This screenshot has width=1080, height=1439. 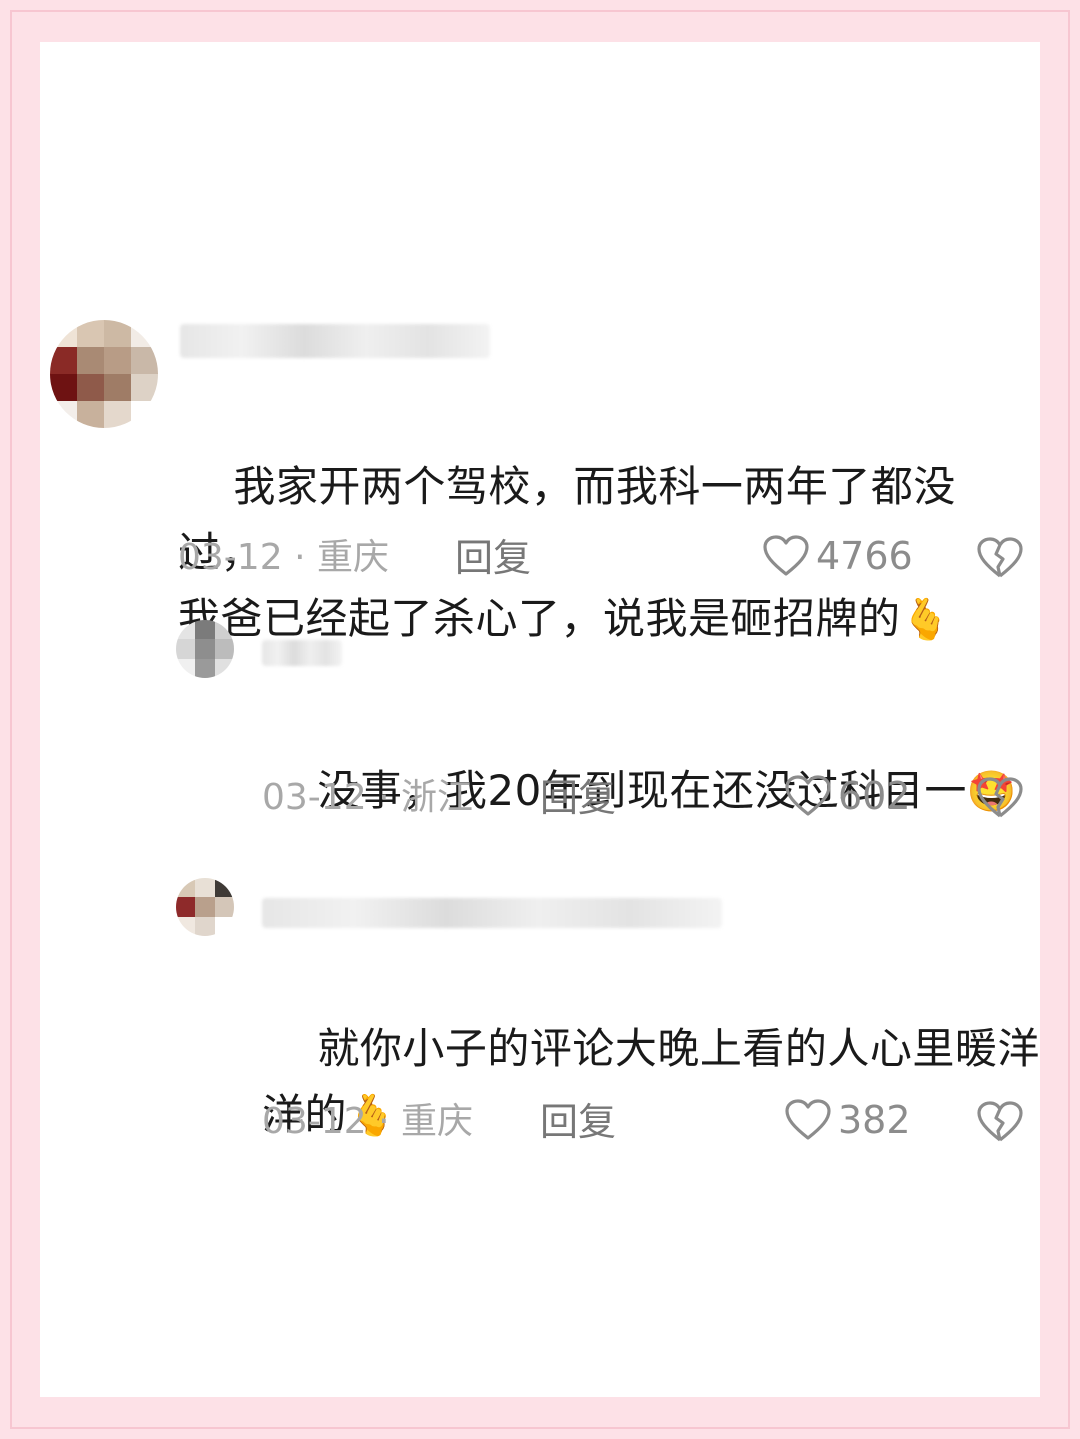 What do you see at coordinates (874, 796) in the screenshot?
I see `like-count: 602` at bounding box center [874, 796].